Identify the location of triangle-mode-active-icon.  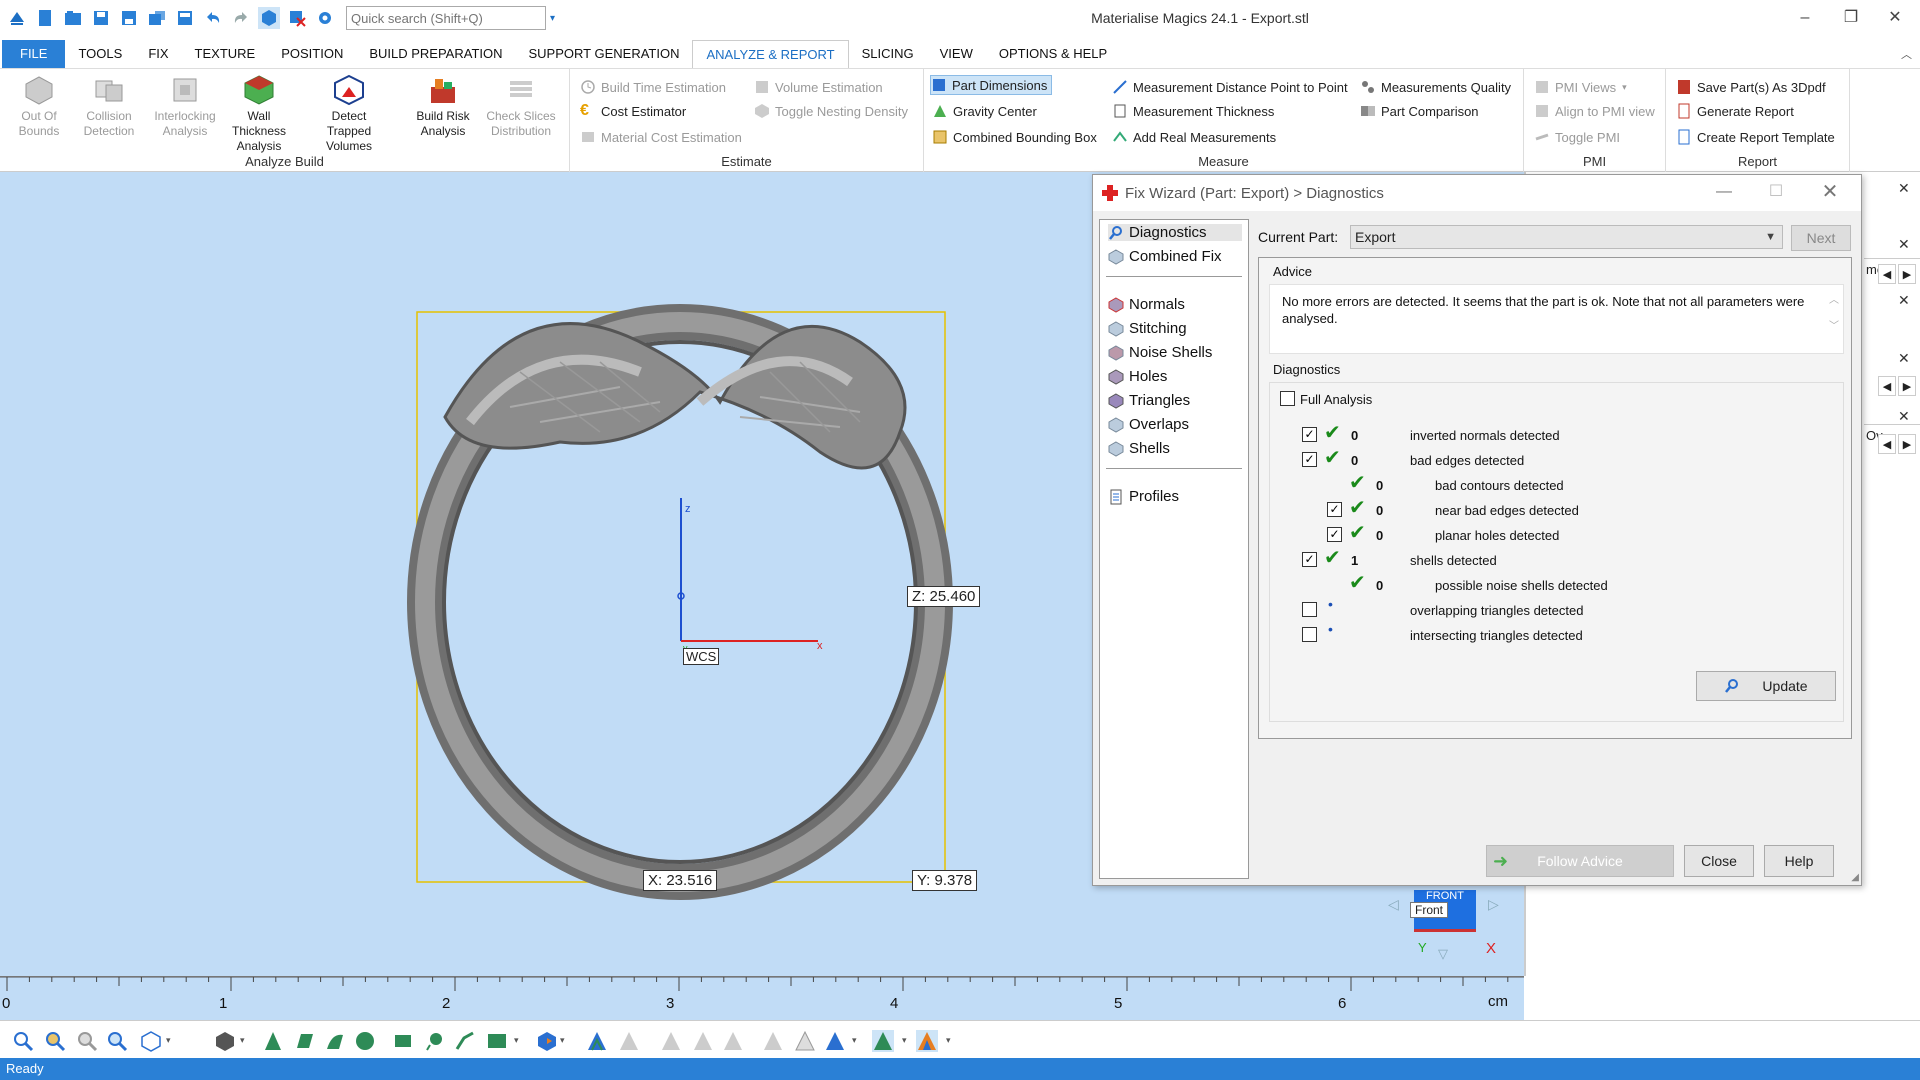
(883, 1041).